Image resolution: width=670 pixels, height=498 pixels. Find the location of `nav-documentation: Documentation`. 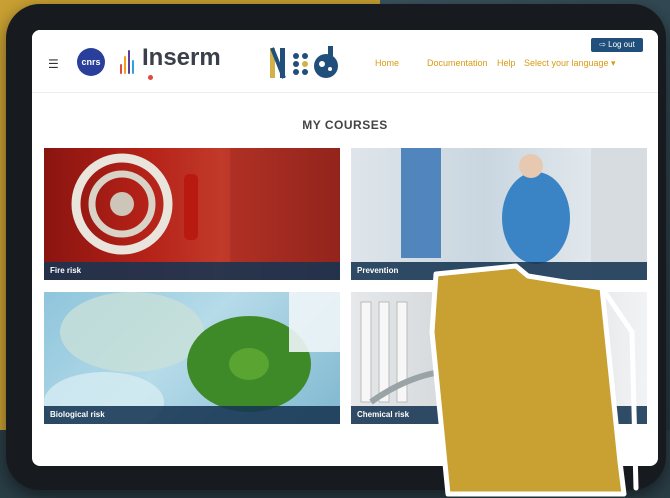

nav-documentation: Documentation is located at coordinates (457, 63).